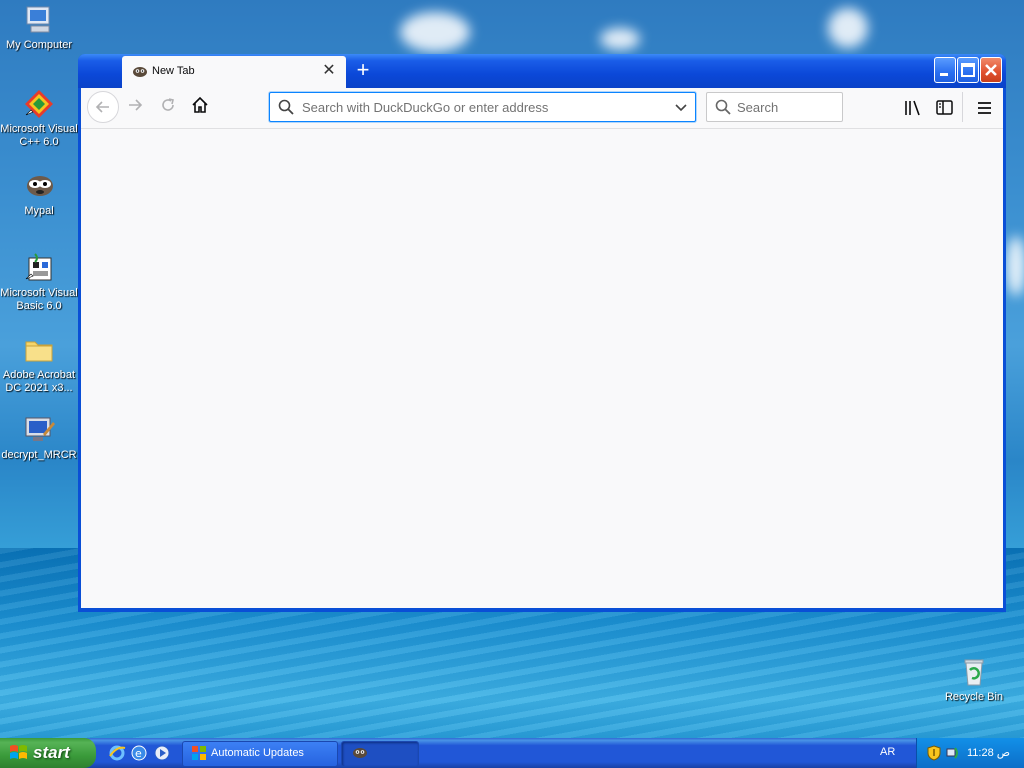  I want to click on decrypt-app-icon, so click(39, 430).